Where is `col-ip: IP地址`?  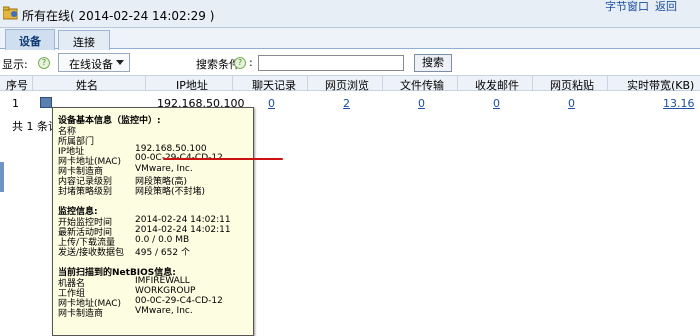
col-ip: IP地址 is located at coordinates (192, 85).